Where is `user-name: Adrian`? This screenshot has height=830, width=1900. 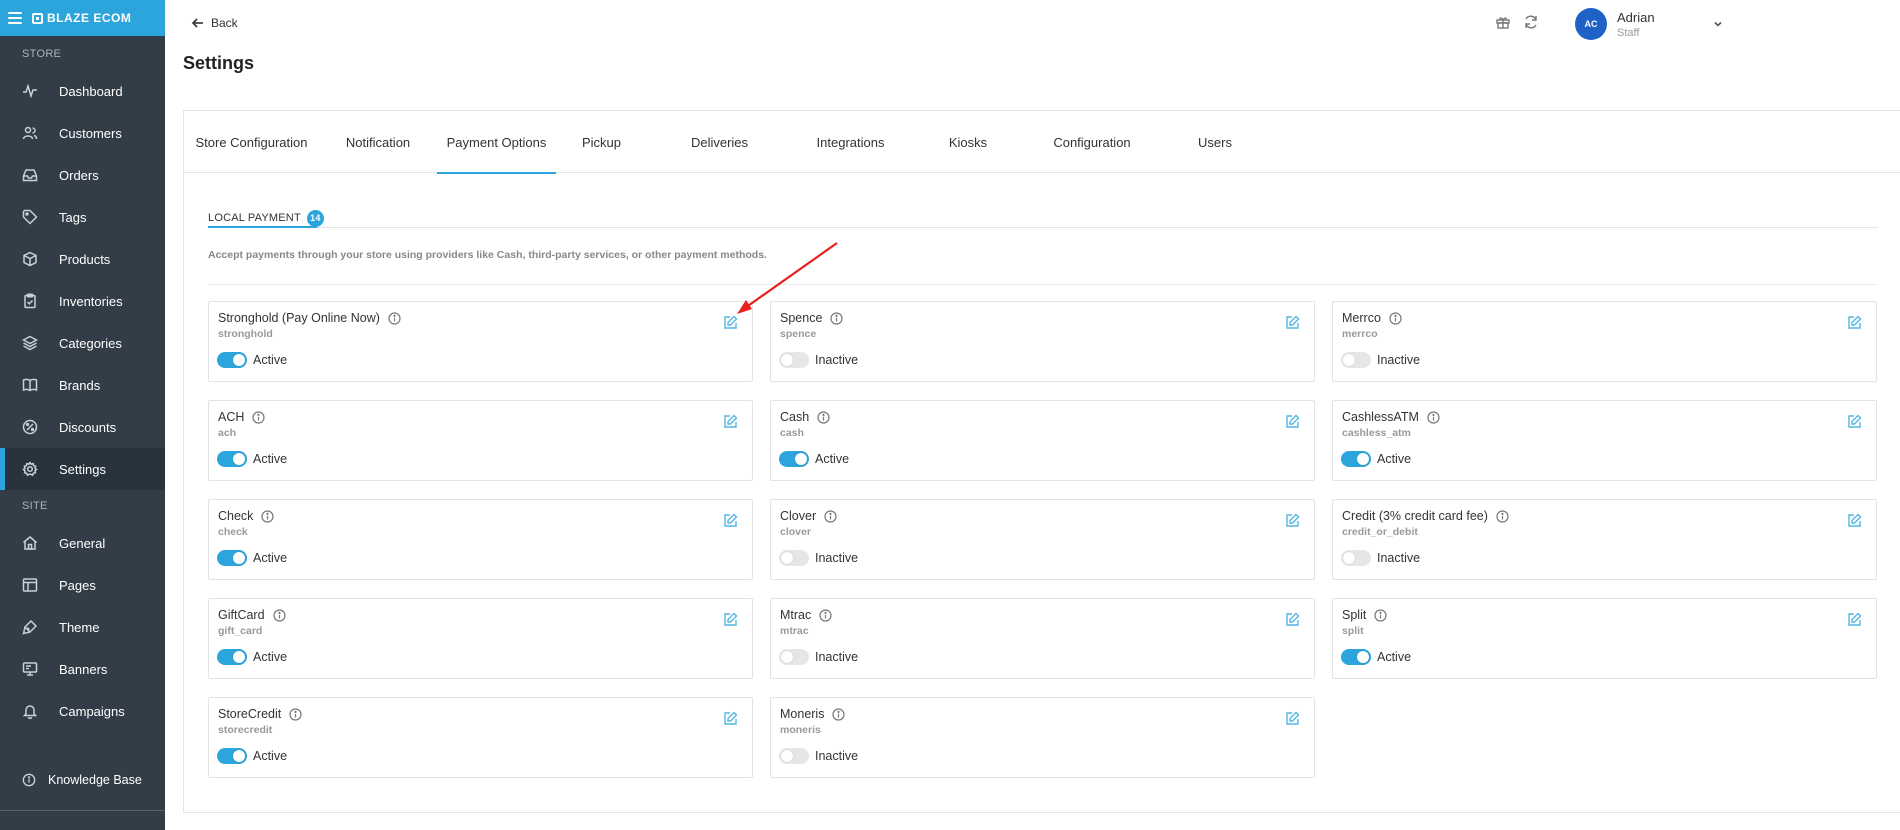
user-name: Adrian is located at coordinates (1636, 17).